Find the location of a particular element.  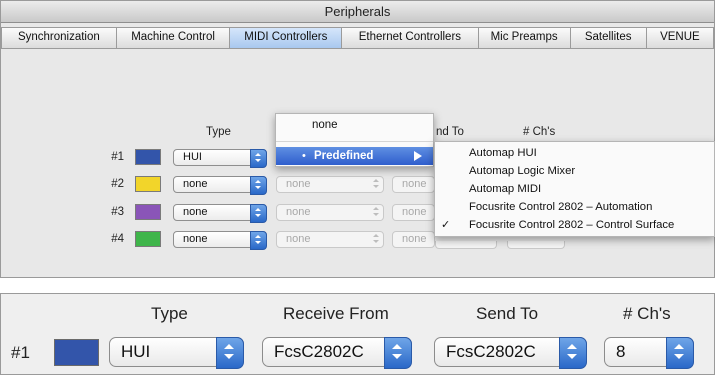

submenu-item-automap-midi: Automap MIDI is located at coordinates (574, 189).